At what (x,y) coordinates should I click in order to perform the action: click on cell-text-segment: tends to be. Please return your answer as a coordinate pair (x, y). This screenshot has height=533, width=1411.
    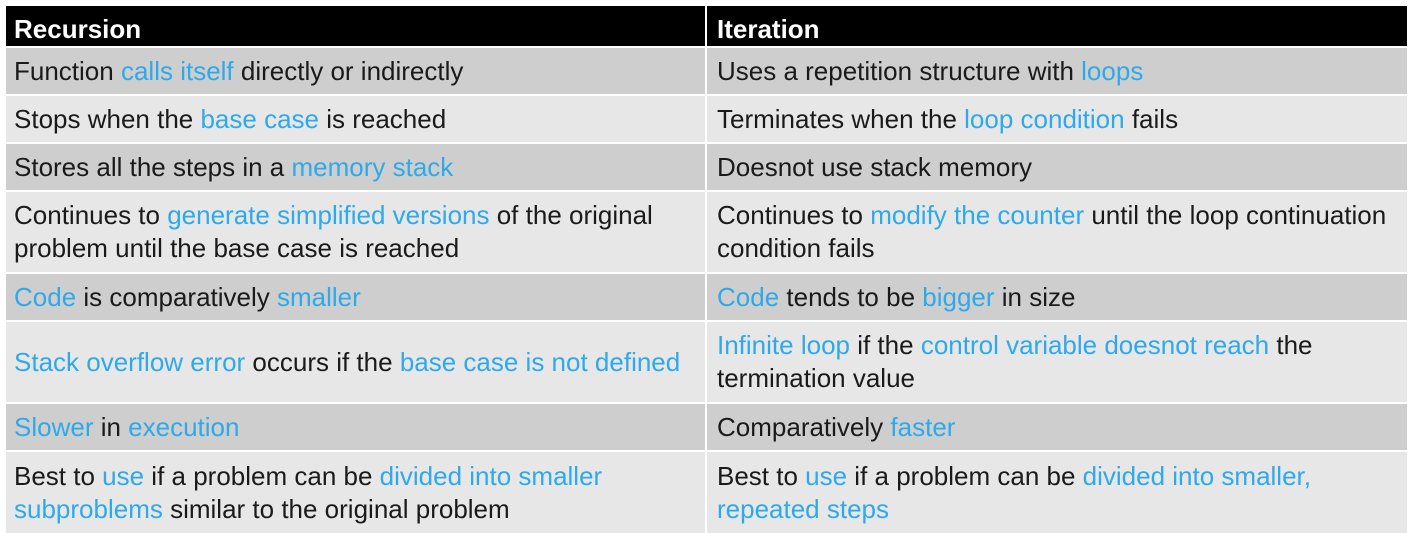
    Looking at the image, I should click on (851, 296).